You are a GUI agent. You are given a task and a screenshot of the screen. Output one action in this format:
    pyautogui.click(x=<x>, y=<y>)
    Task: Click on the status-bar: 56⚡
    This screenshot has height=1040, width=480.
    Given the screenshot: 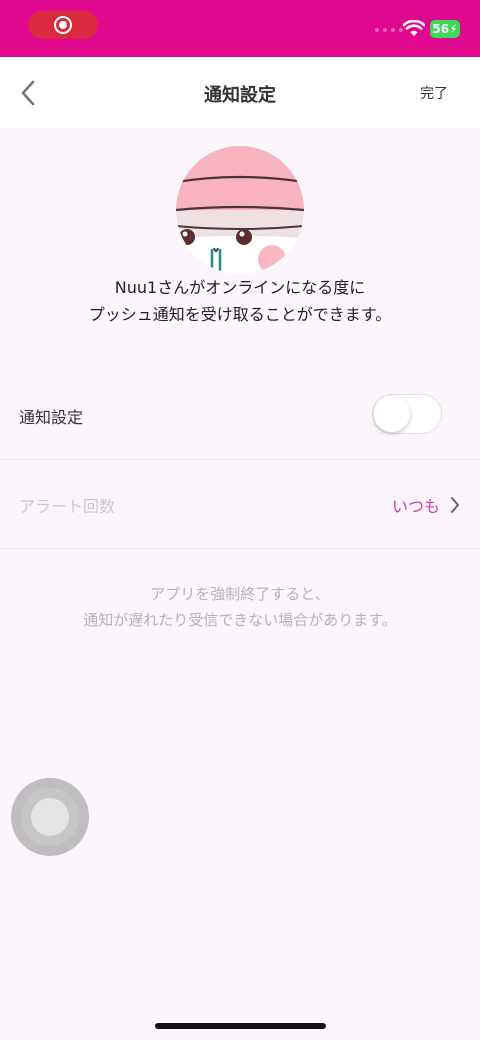 What is the action you would take?
    pyautogui.click(x=240, y=28)
    